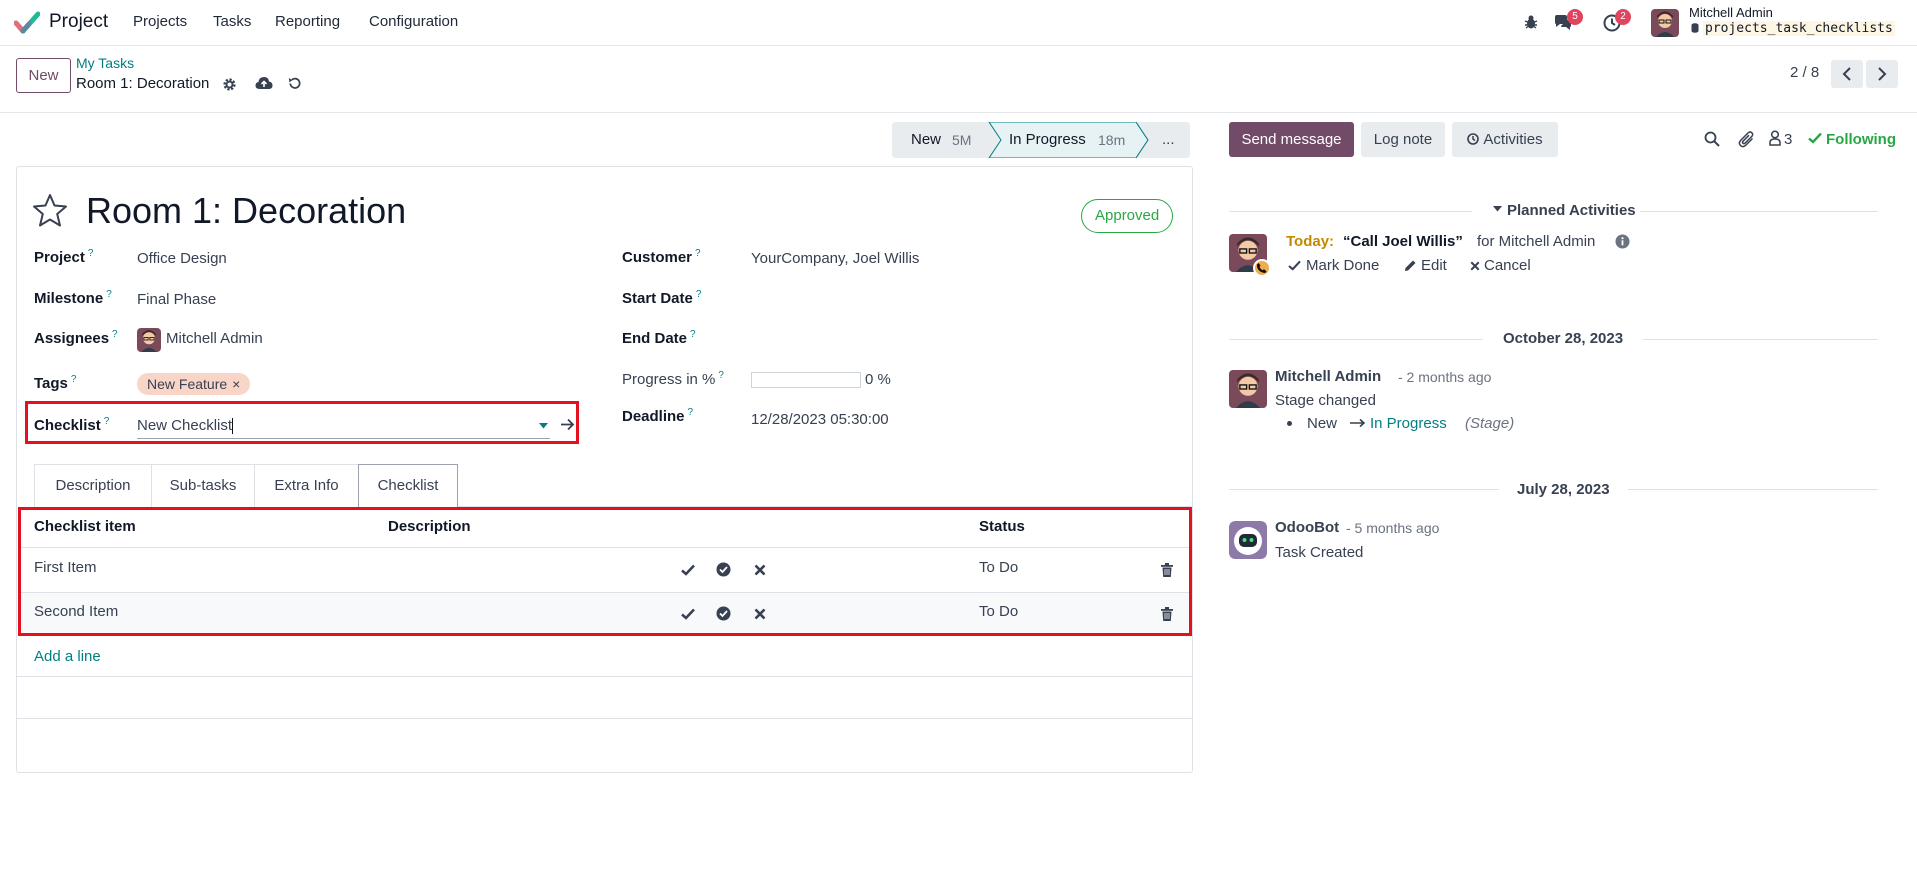 The image size is (1917, 872). Describe the element at coordinates (604, 676) in the screenshot. I see `table-footer-divider` at that location.